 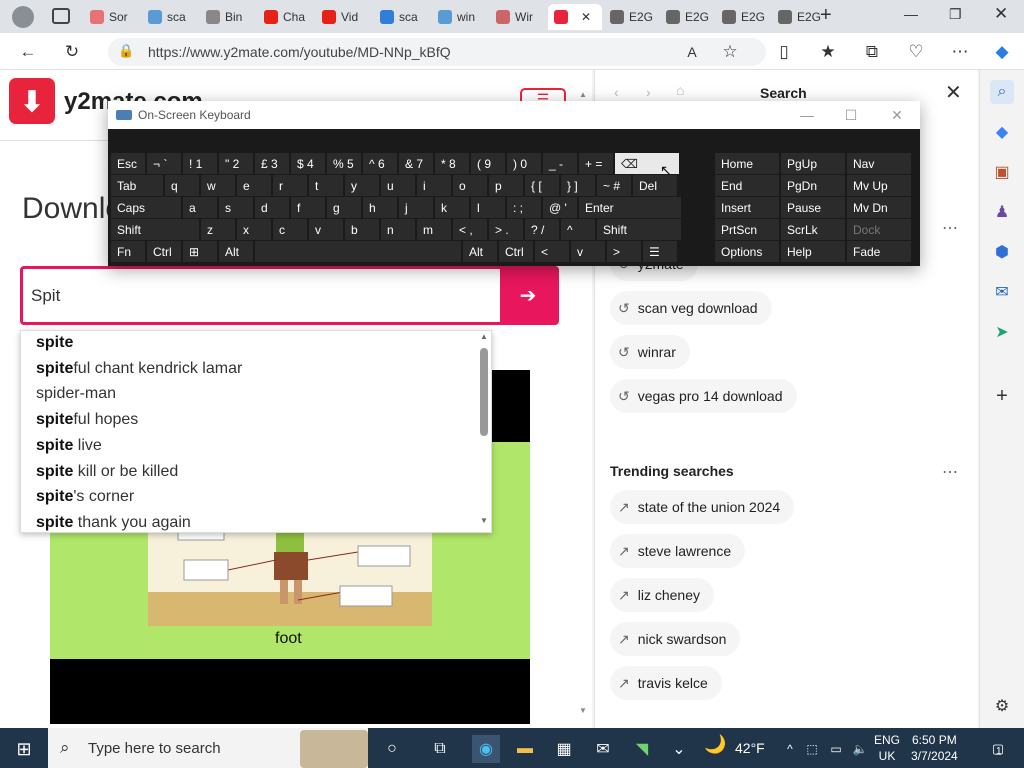 What do you see at coordinates (826, 15) in the screenshot?
I see `new-tab-button: +` at bounding box center [826, 15].